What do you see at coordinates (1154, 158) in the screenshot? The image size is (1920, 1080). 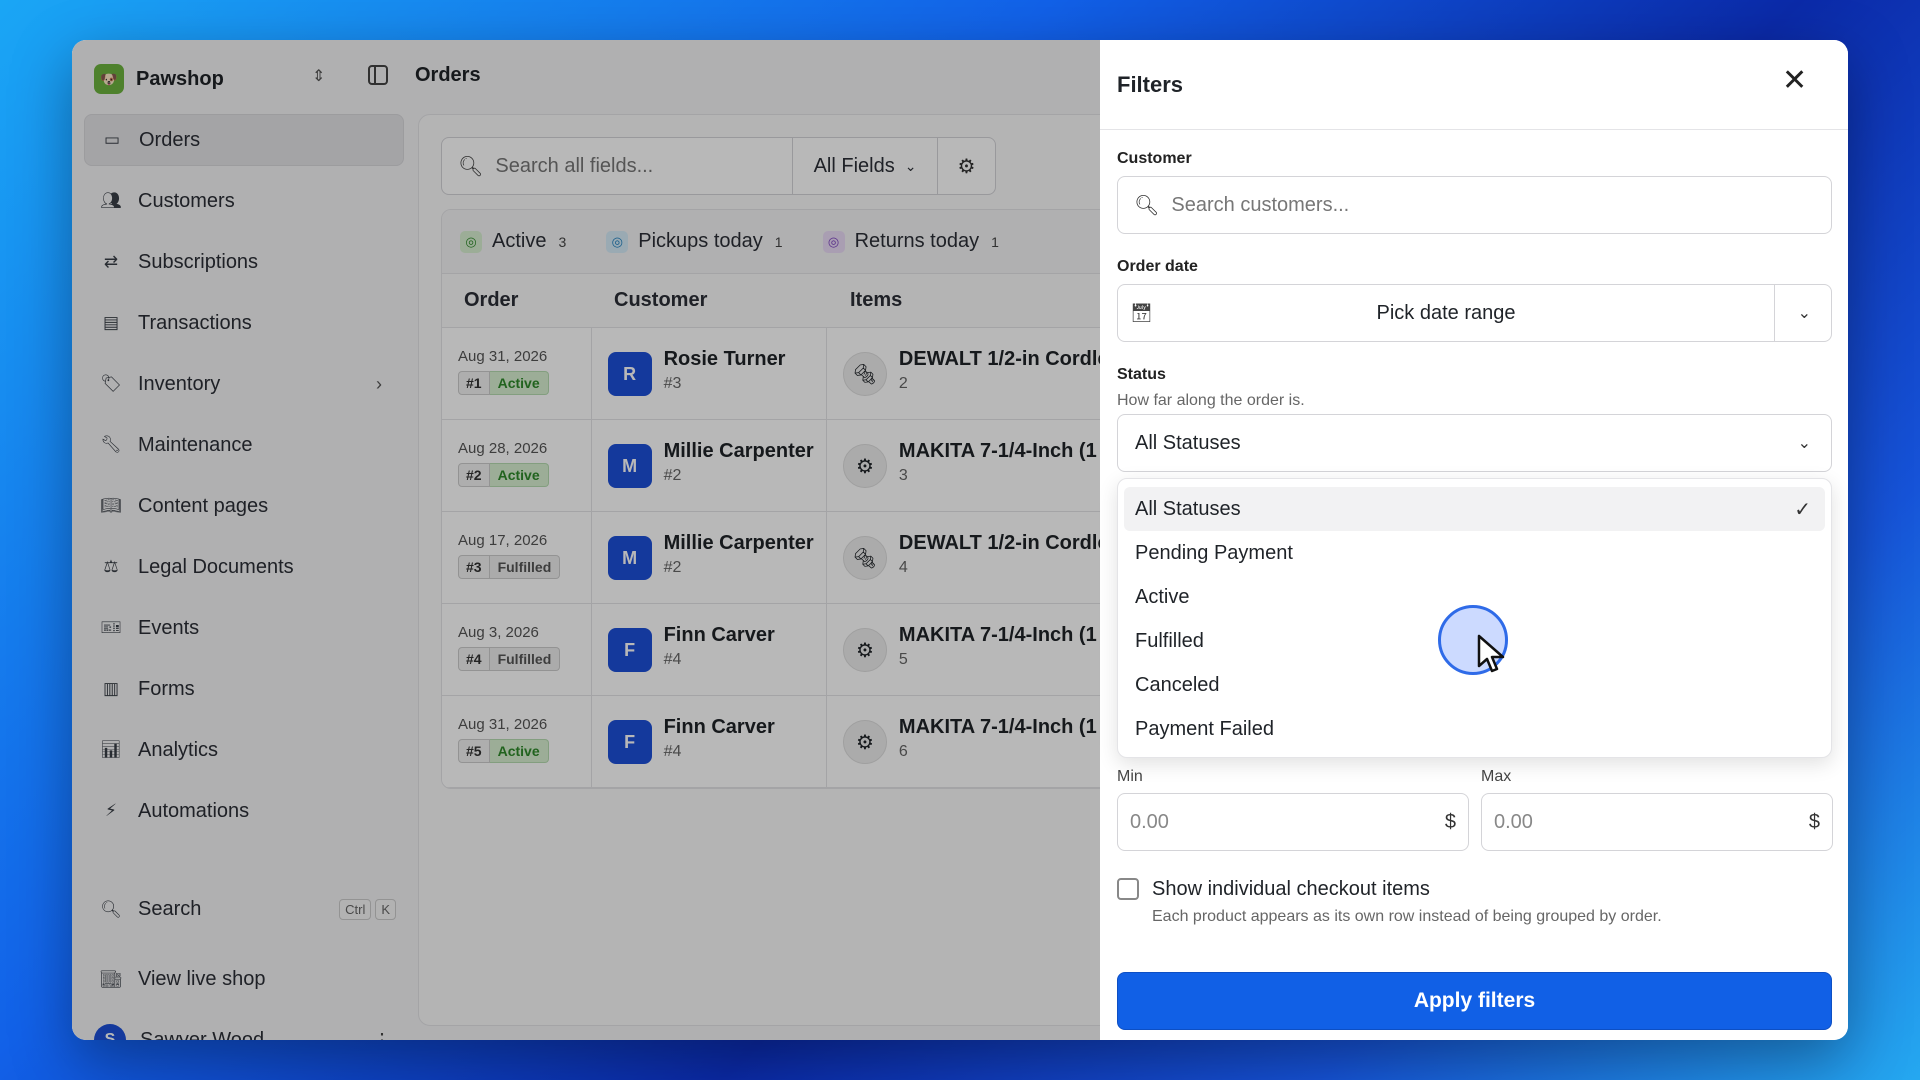 I see `customer-label: Customer` at bounding box center [1154, 158].